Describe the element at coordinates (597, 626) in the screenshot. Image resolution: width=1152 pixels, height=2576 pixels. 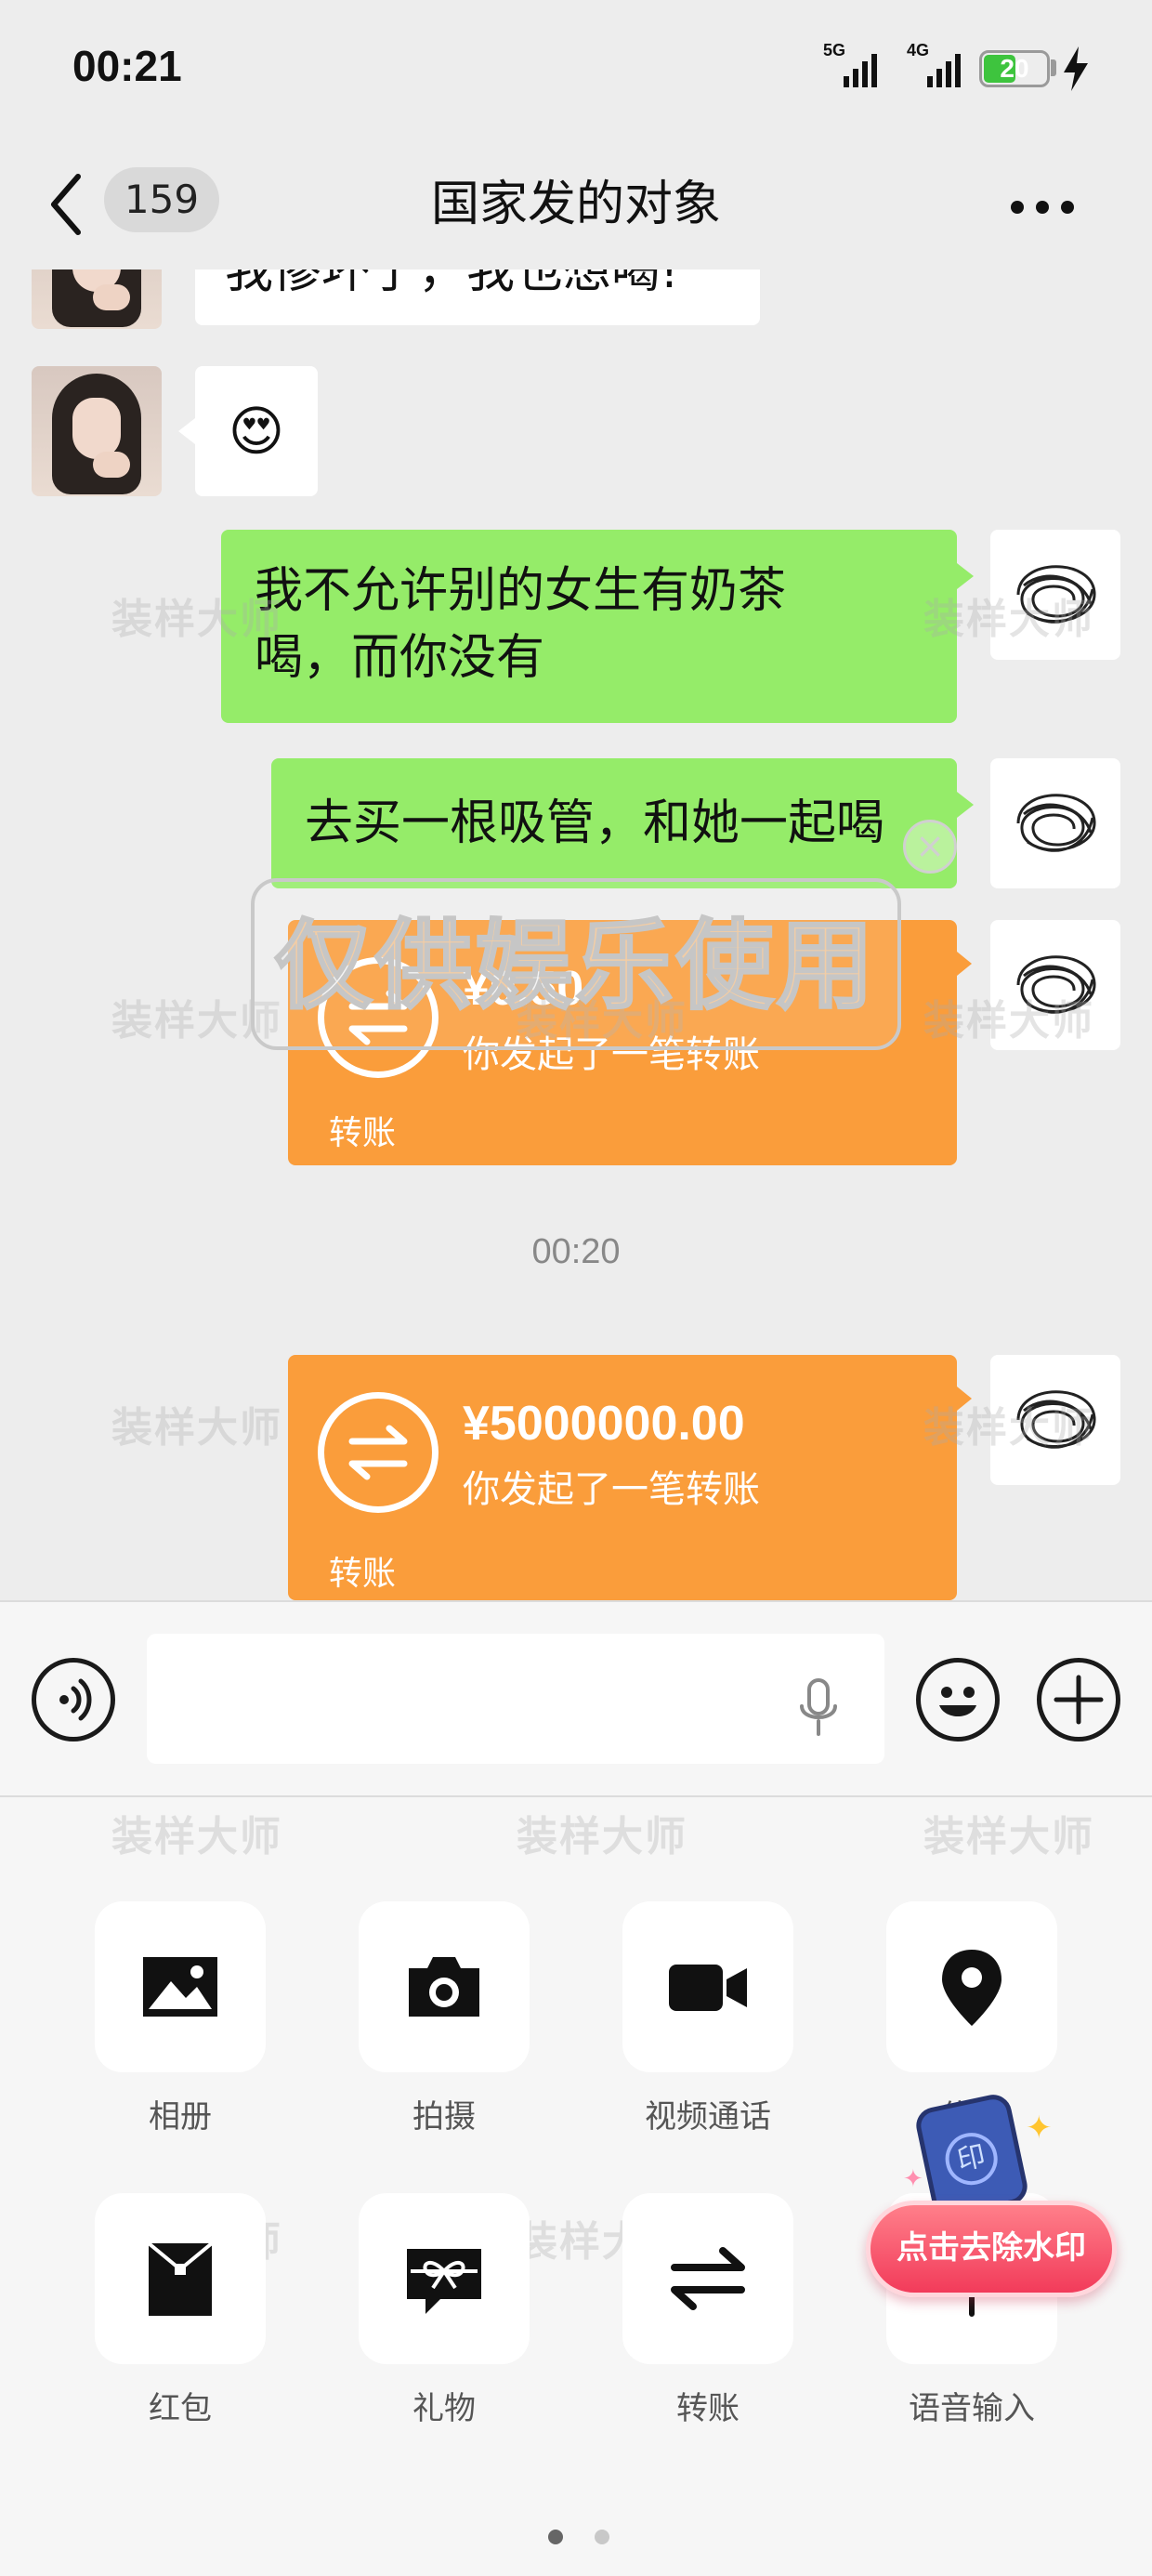
I see `message-bubble-sent: 我不允许别的女生有奶茶 喝，而你没有` at that location.